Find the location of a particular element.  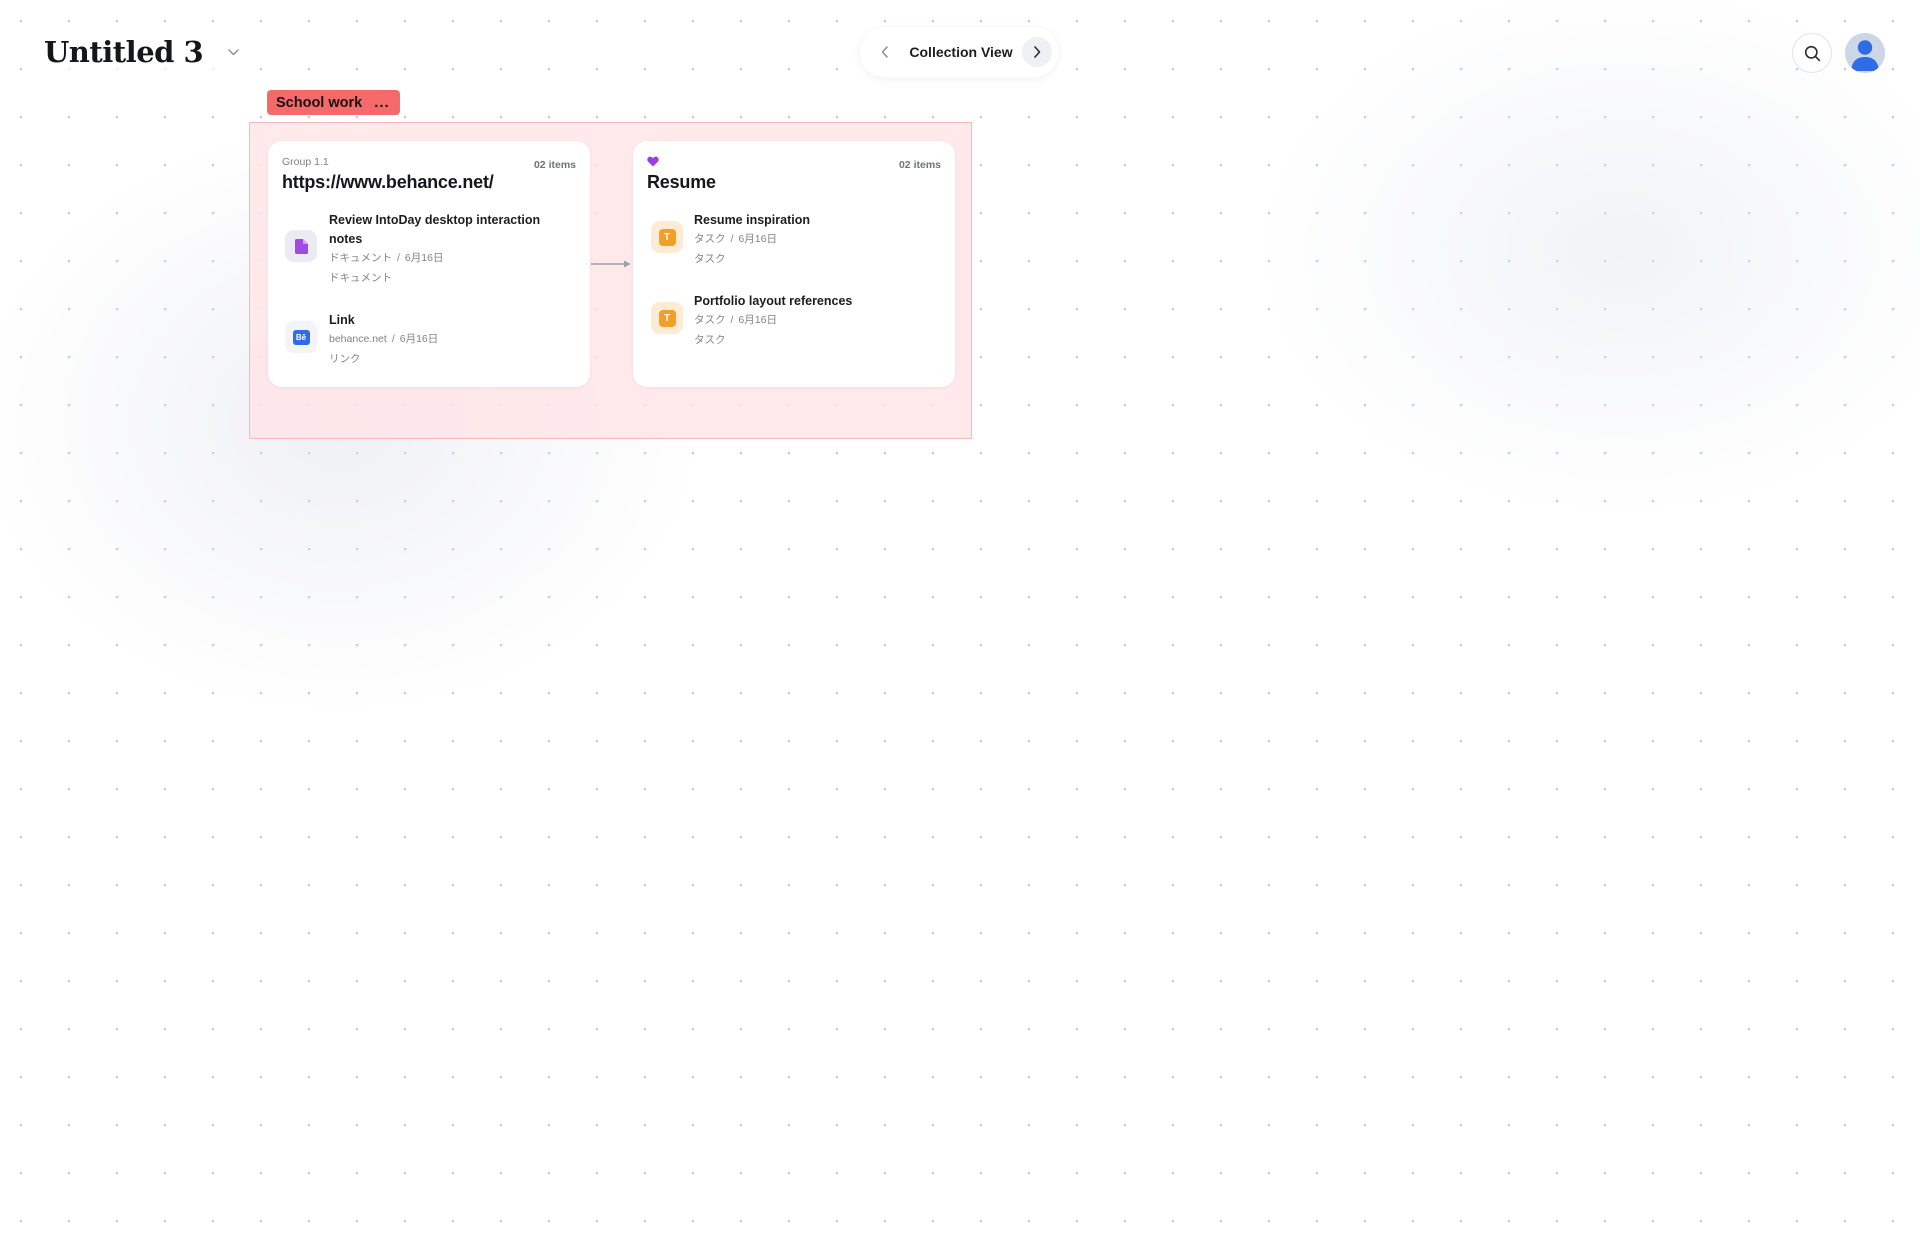

heart-icon is located at coordinates (653, 161).